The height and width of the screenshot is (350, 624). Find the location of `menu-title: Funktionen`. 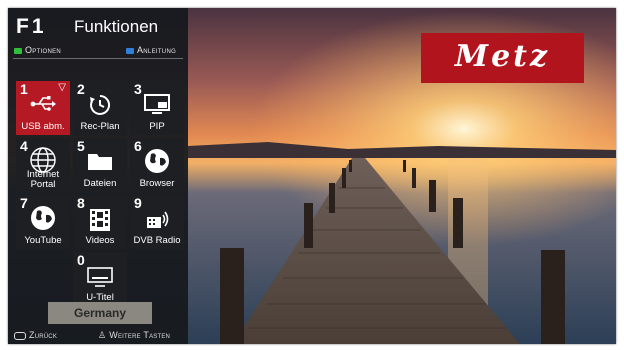

menu-title: Funktionen is located at coordinates (116, 26).